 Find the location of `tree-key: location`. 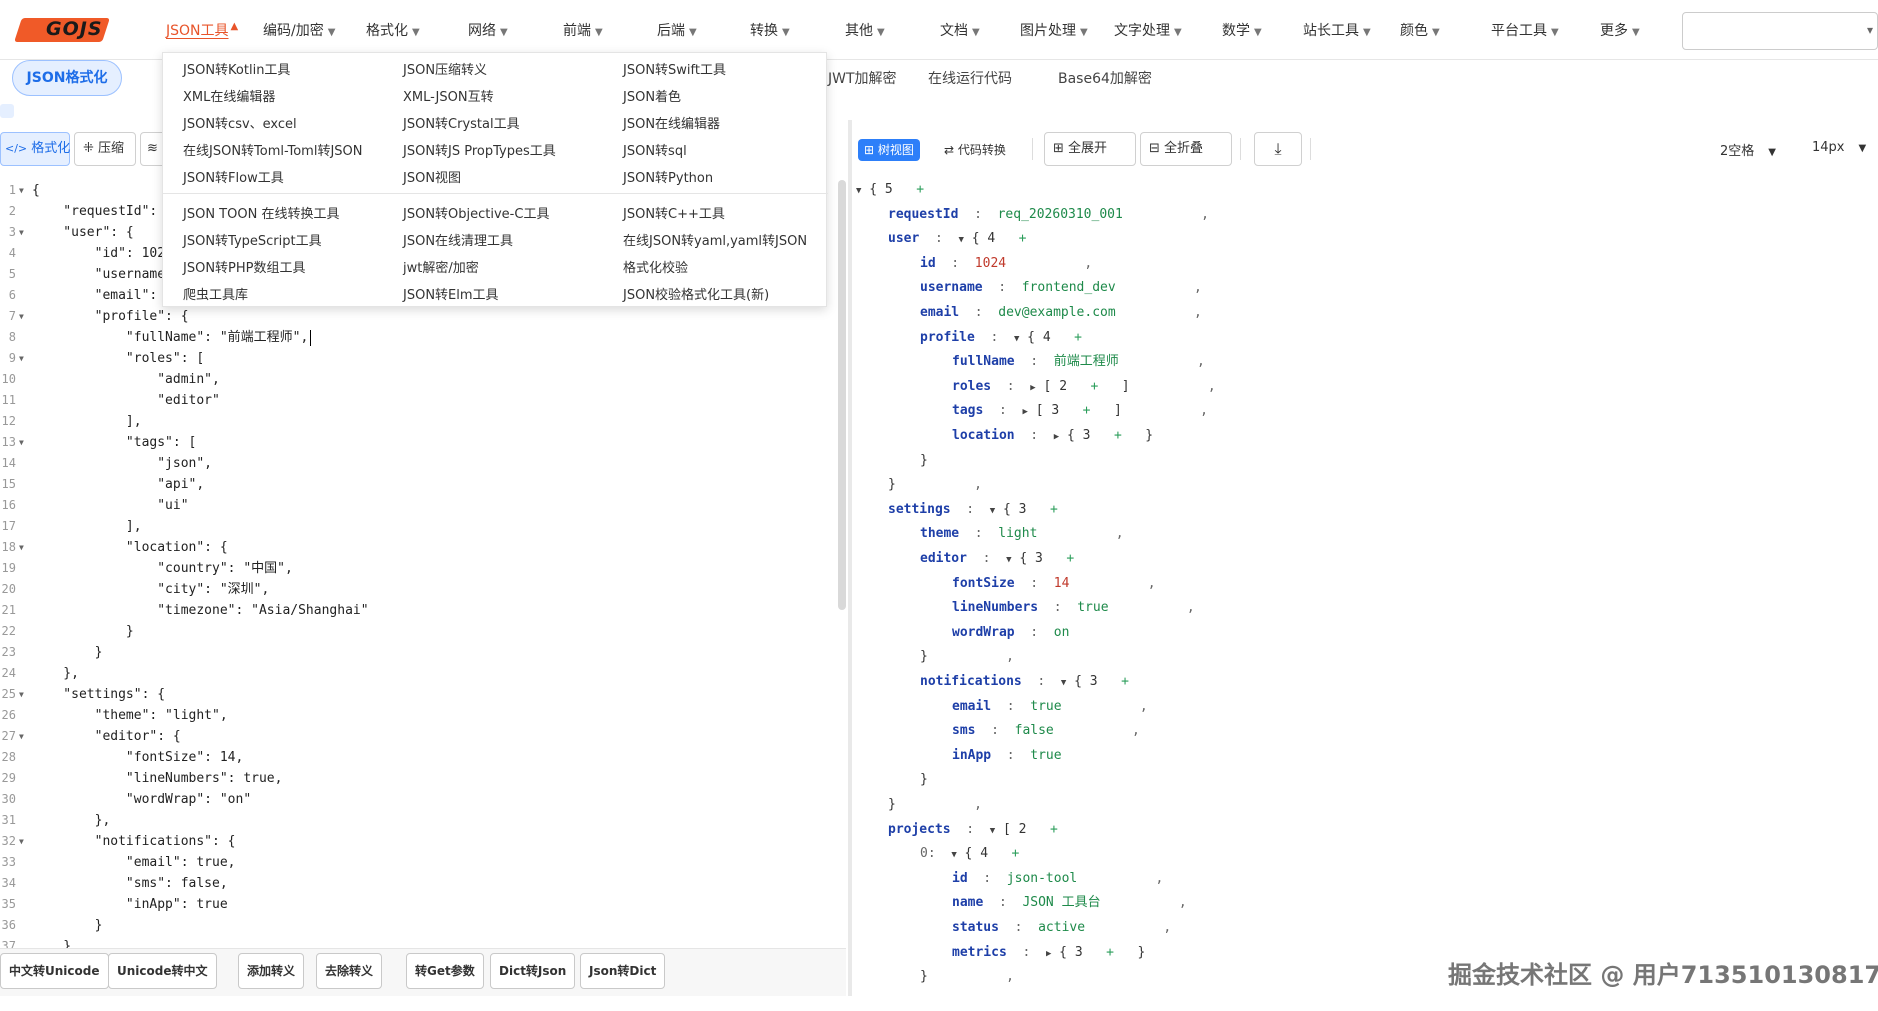

tree-key: location is located at coordinates (983, 435).